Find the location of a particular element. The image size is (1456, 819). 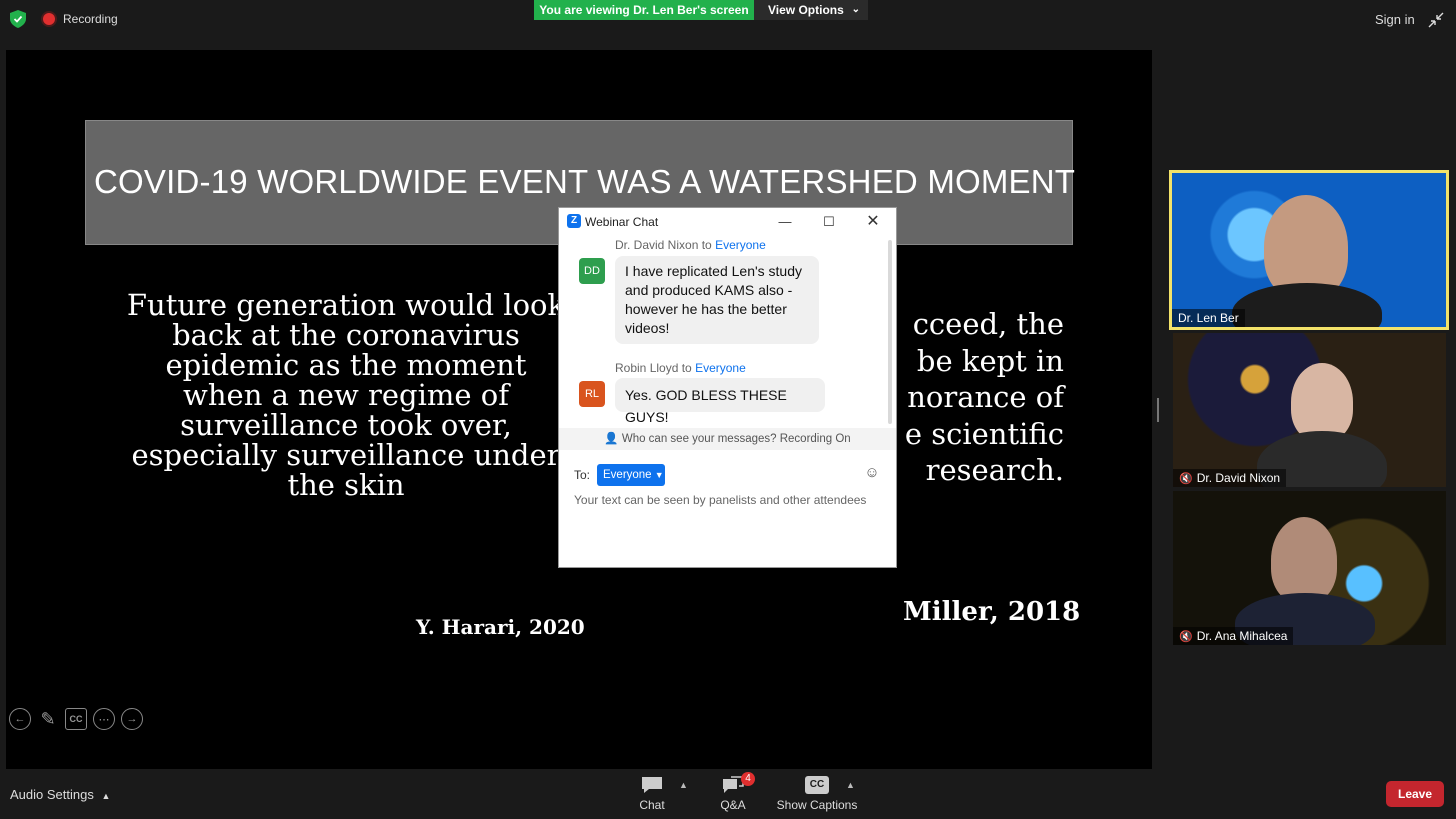

more-options-icon: ⋯ is located at coordinates (104, 719).